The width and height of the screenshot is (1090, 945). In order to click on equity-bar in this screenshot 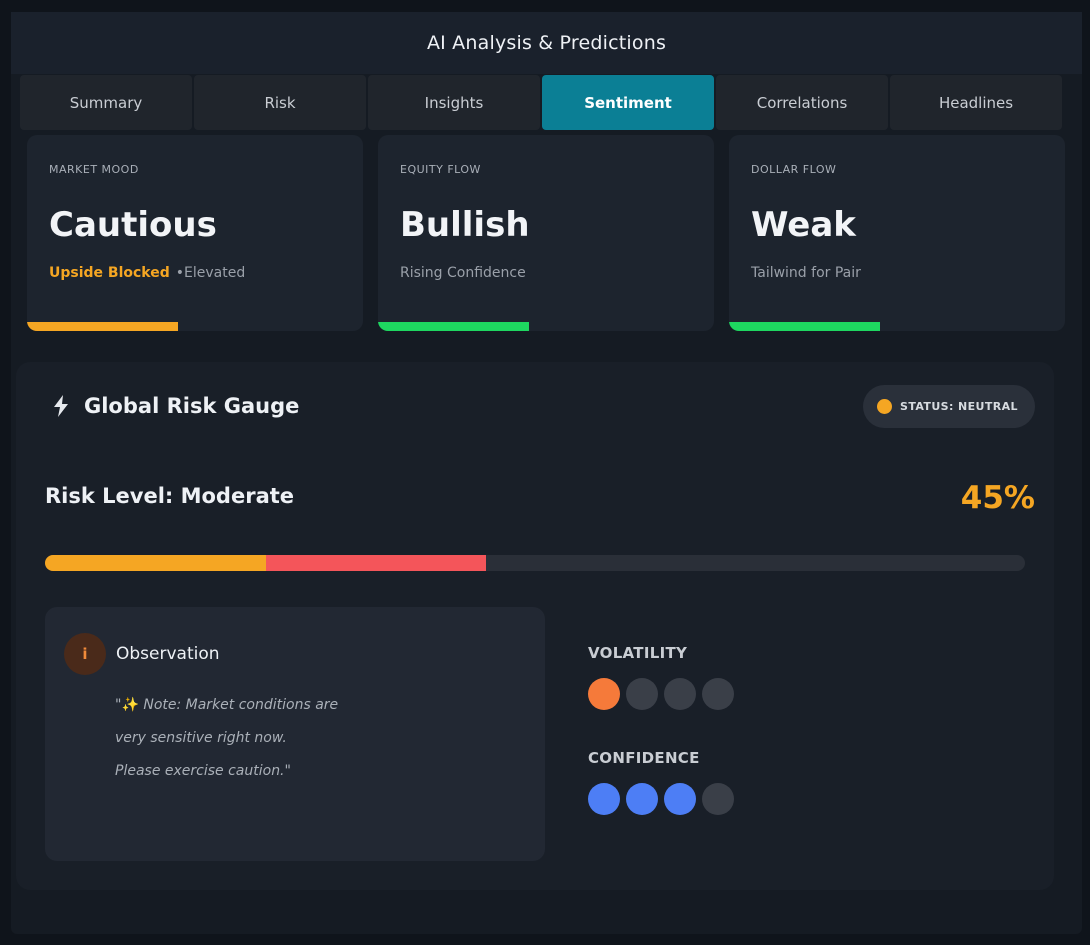, I will do `click(454, 326)`.